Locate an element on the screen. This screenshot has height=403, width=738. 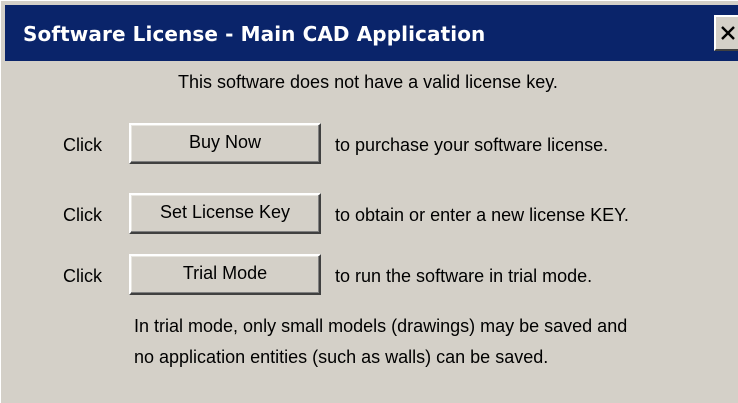
trial-mode-button: Trial Mode is located at coordinates (225, 274).